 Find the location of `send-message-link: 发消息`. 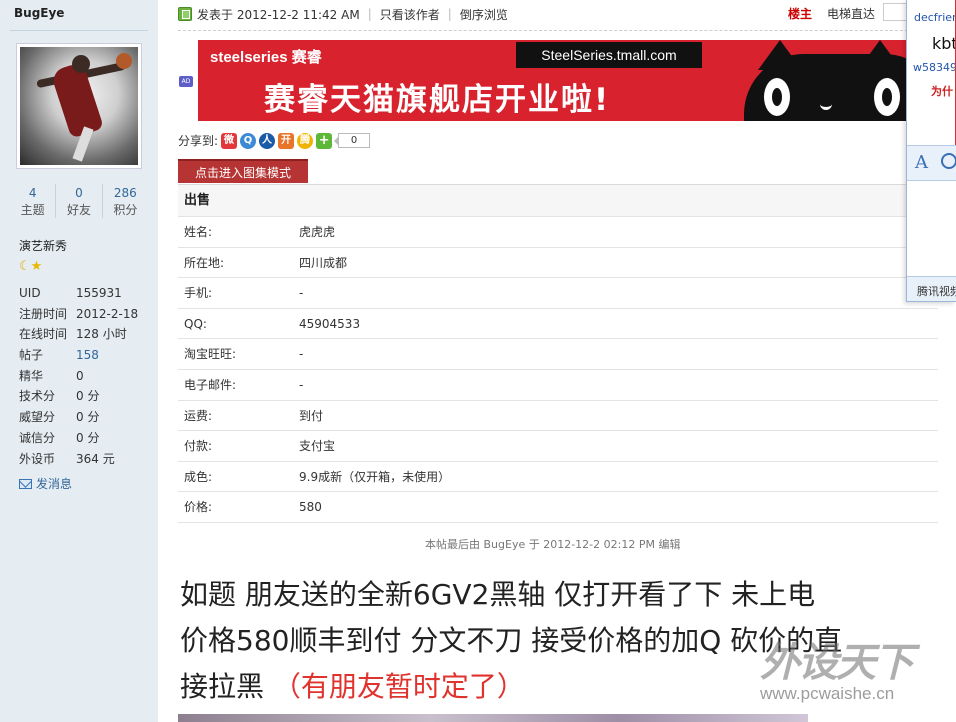

send-message-link: 发消息 is located at coordinates (45, 483).